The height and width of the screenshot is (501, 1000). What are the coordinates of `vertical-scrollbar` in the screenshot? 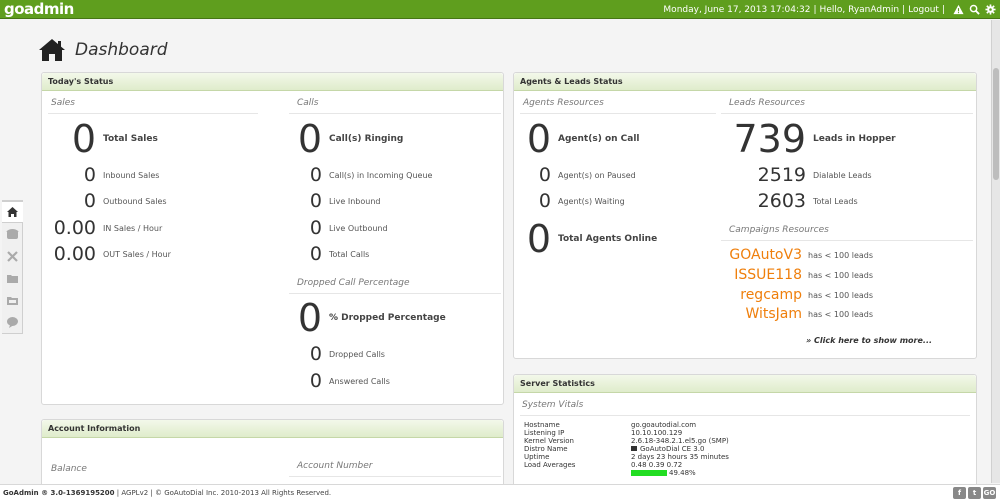 It's located at (995, 251).